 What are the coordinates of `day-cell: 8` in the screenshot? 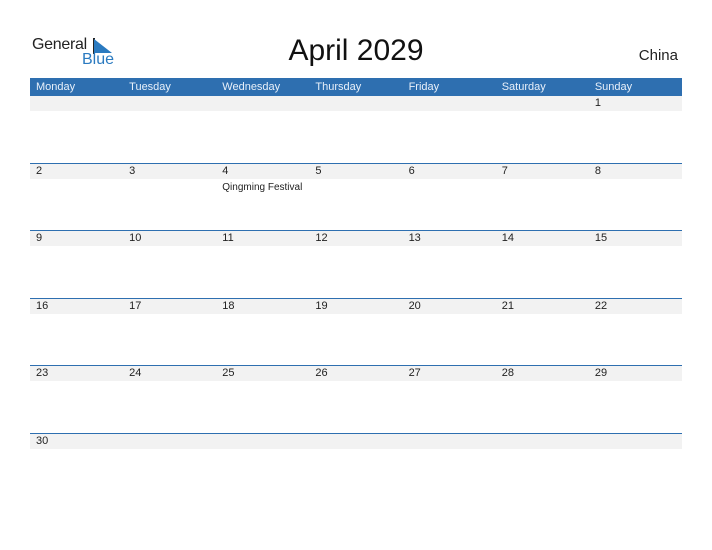 It's located at (635, 171).